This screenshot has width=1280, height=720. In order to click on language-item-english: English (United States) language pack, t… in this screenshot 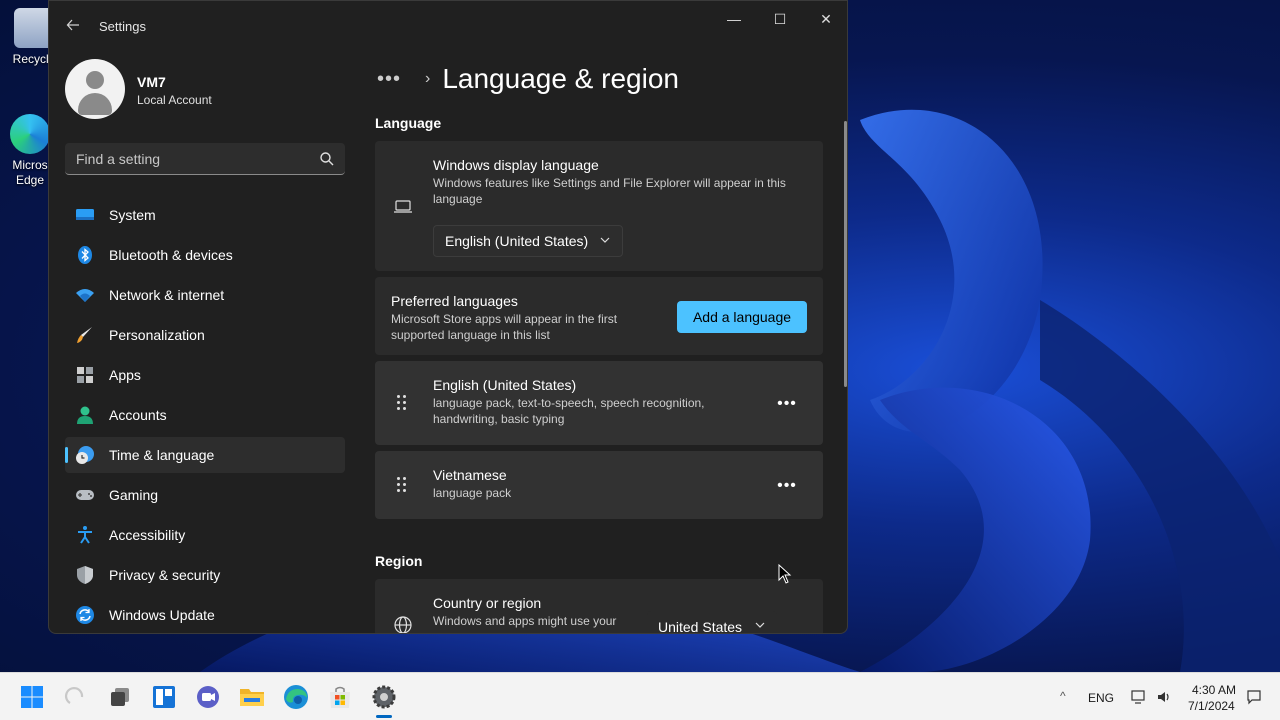, I will do `click(599, 403)`.